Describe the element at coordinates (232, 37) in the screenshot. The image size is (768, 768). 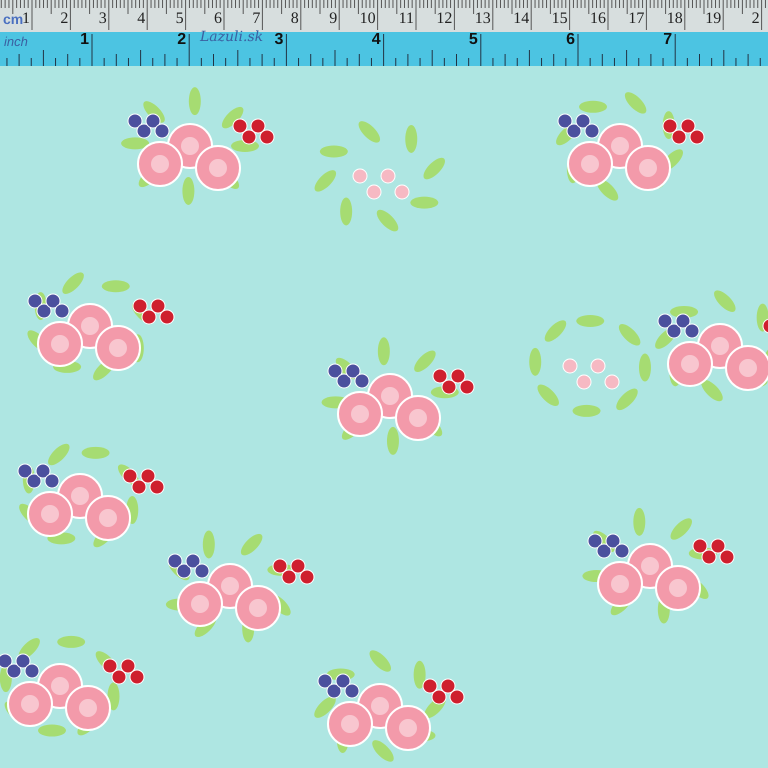
I see `handwritten-note: Lazuli.sk` at that location.